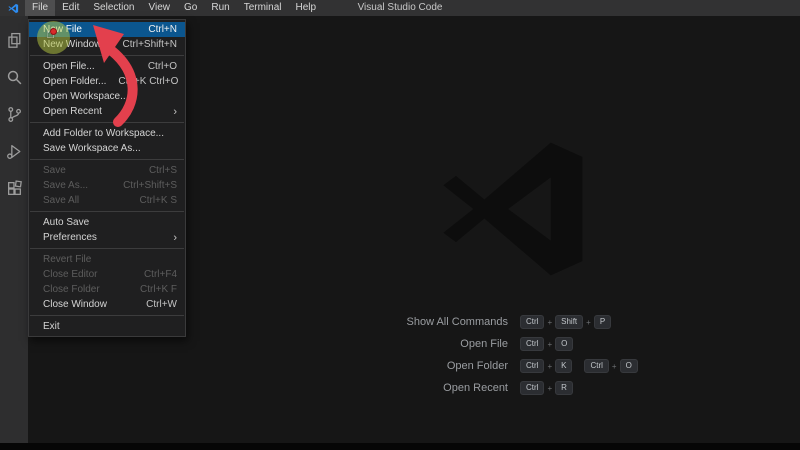  Describe the element at coordinates (175, 111) in the screenshot. I see `submenu-chevron-icon: ›` at that location.